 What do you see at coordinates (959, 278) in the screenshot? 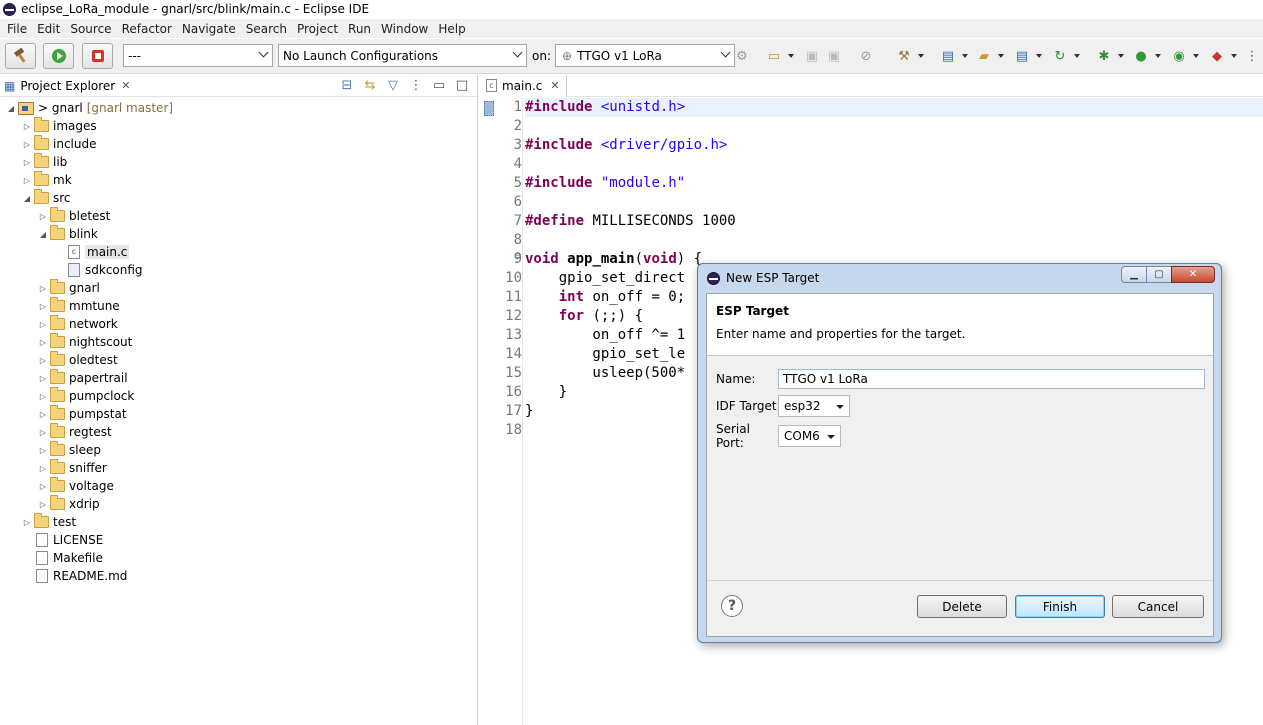
I see `dialog-titlebar: New ESP Target ▁ ▢ ✕` at bounding box center [959, 278].